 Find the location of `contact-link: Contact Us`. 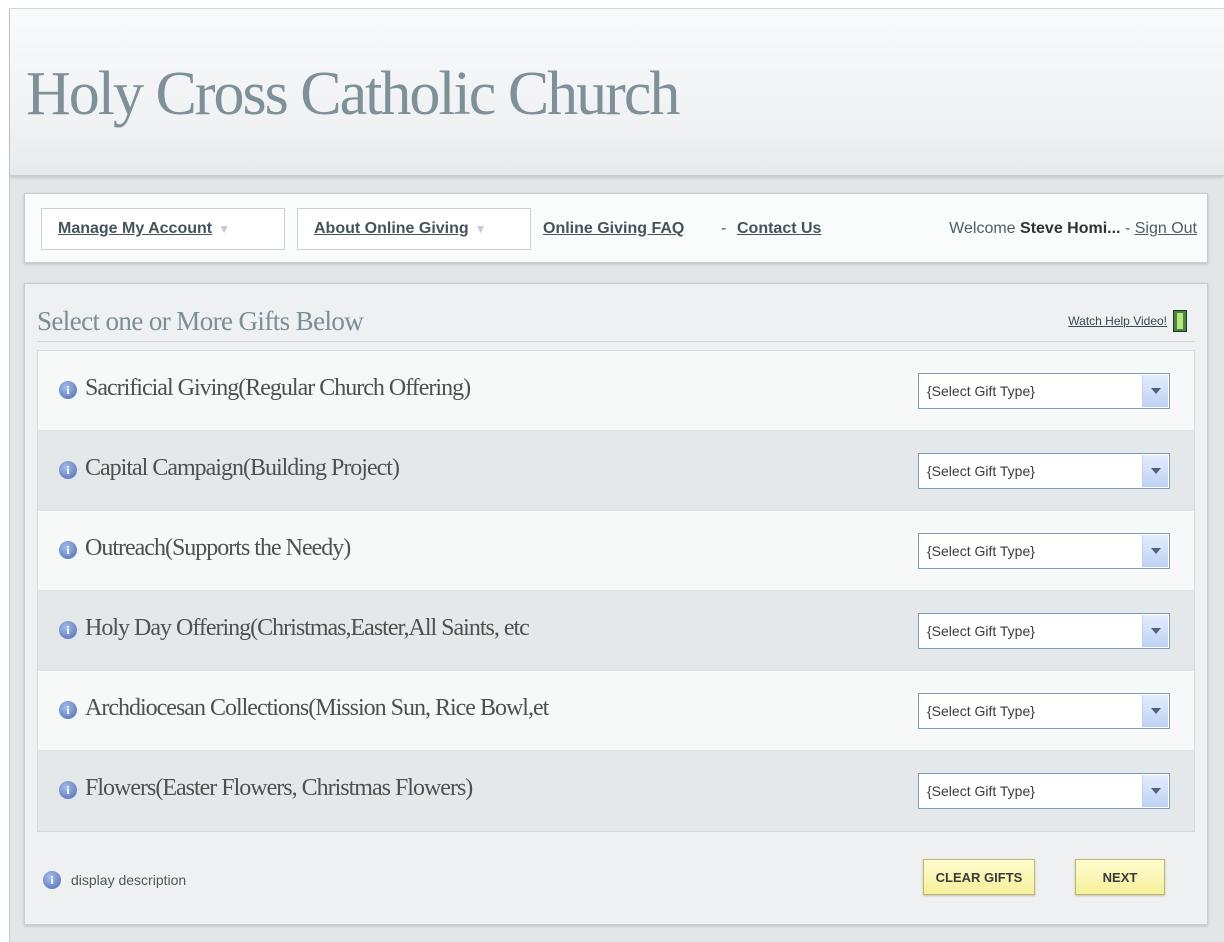

contact-link: Contact Us is located at coordinates (779, 229).